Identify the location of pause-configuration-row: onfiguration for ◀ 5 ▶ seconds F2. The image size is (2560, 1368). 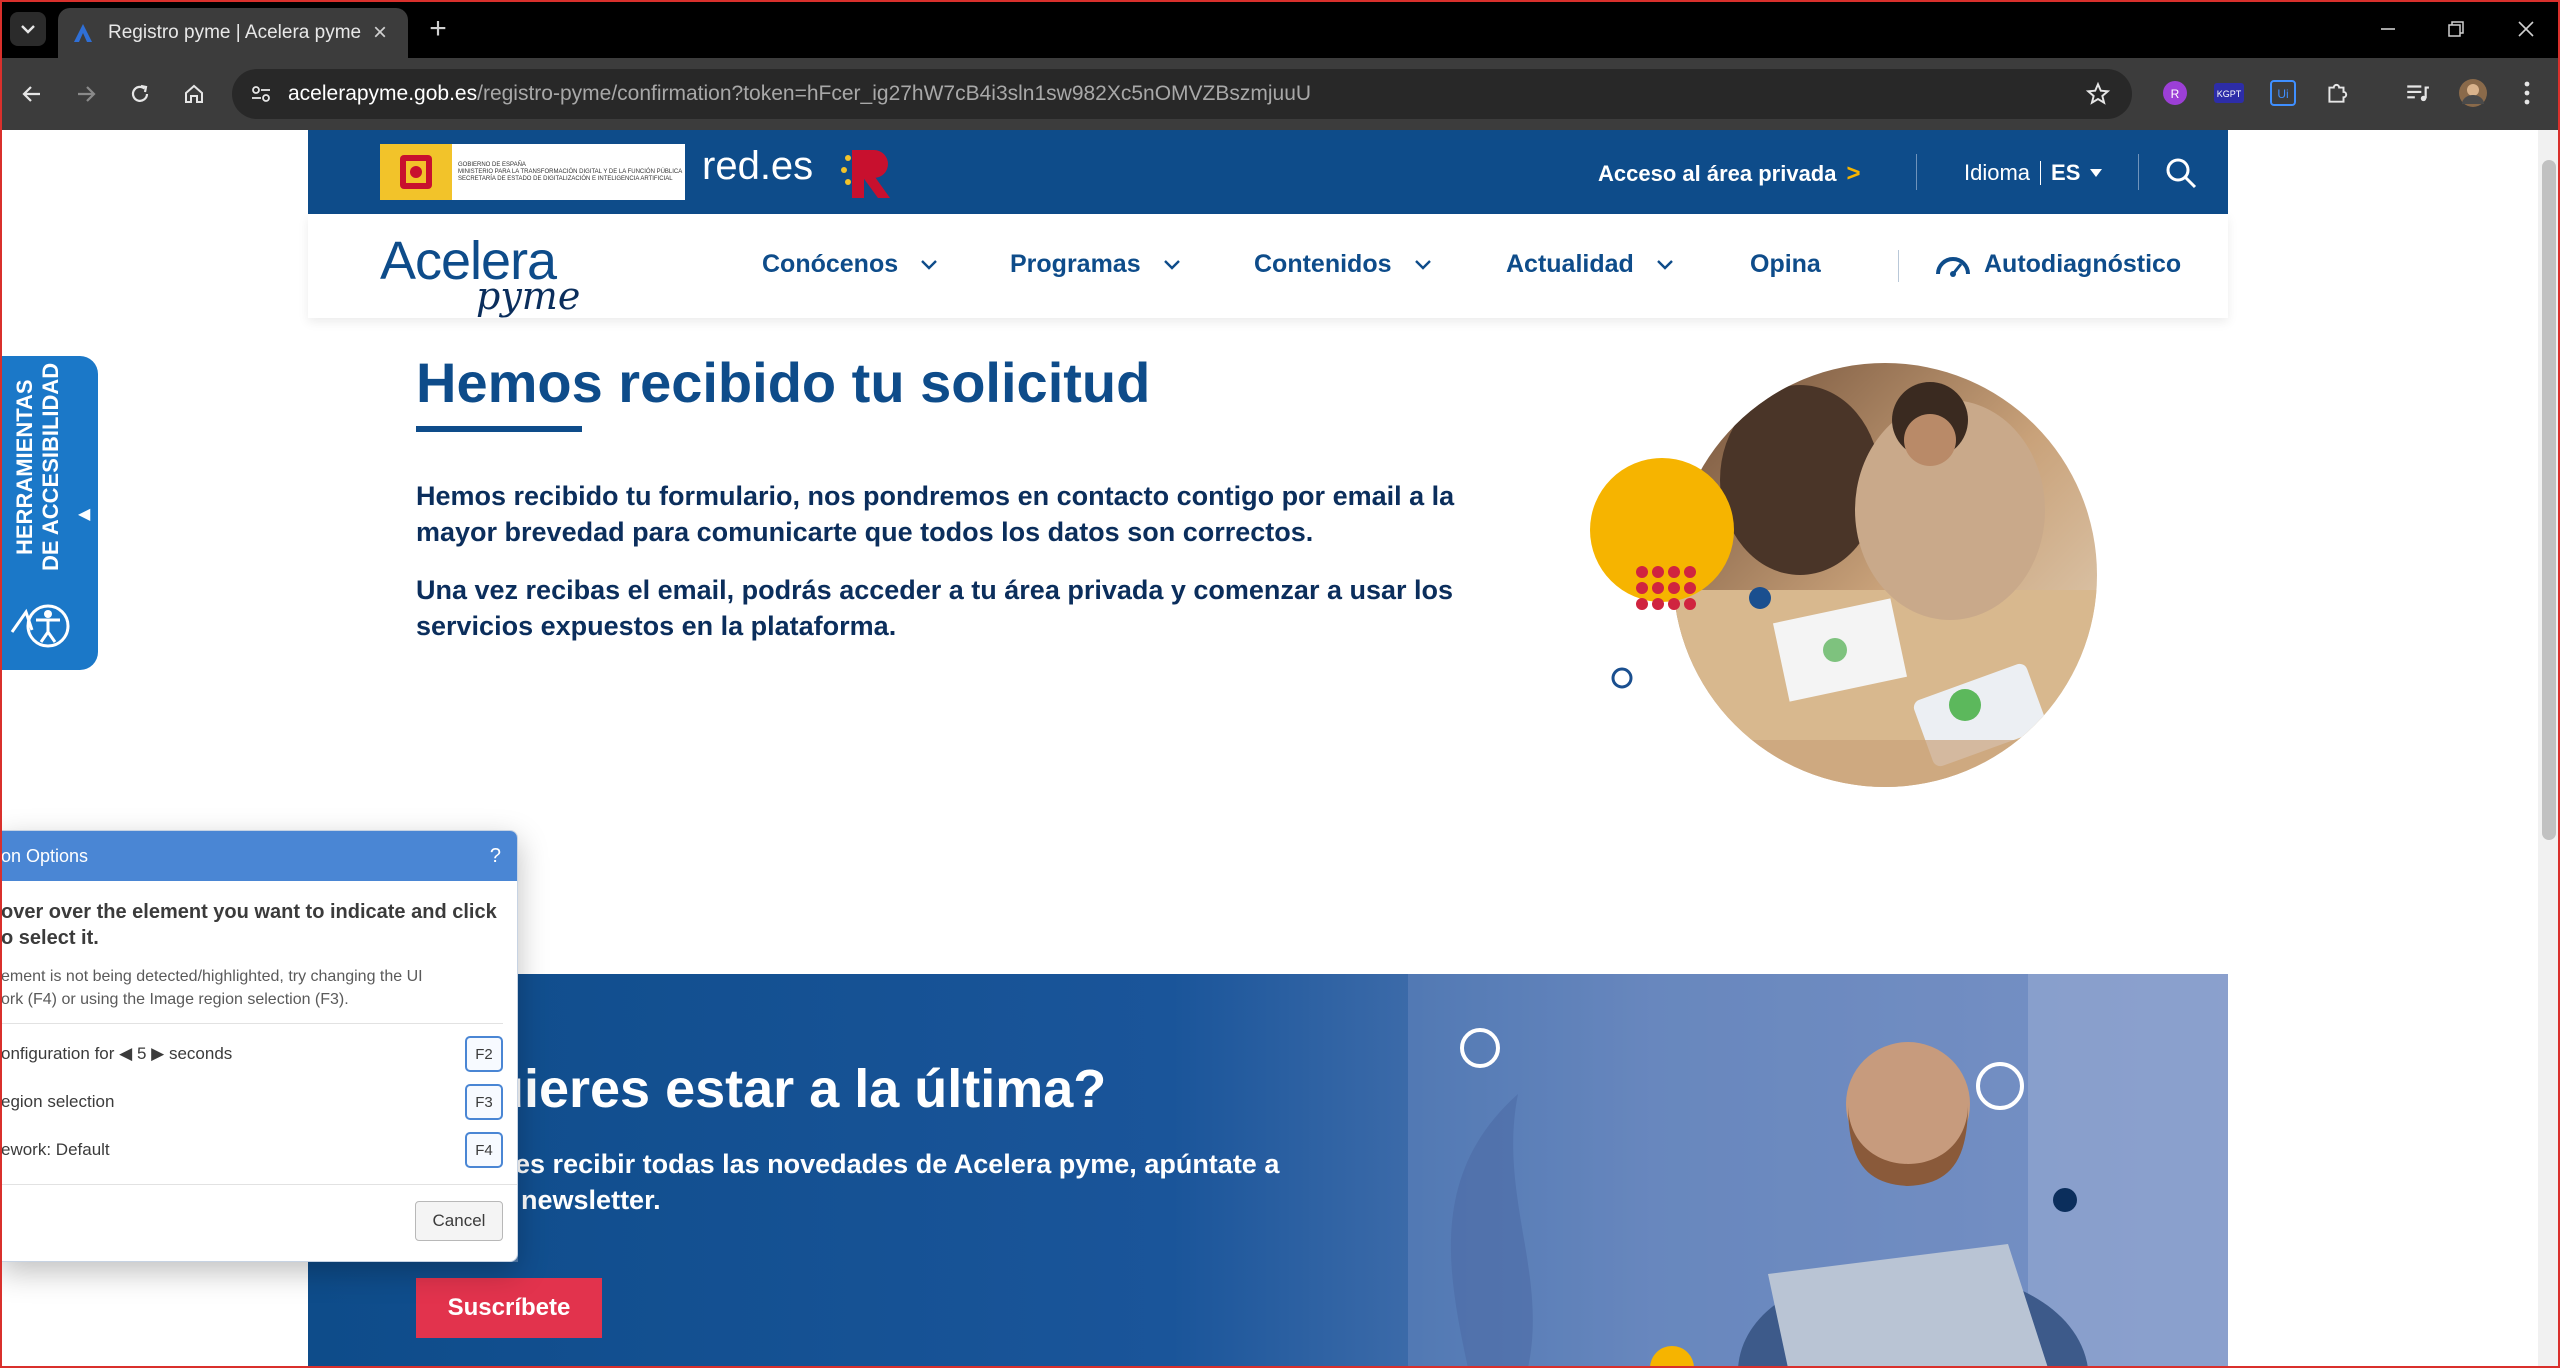
(259, 1054).